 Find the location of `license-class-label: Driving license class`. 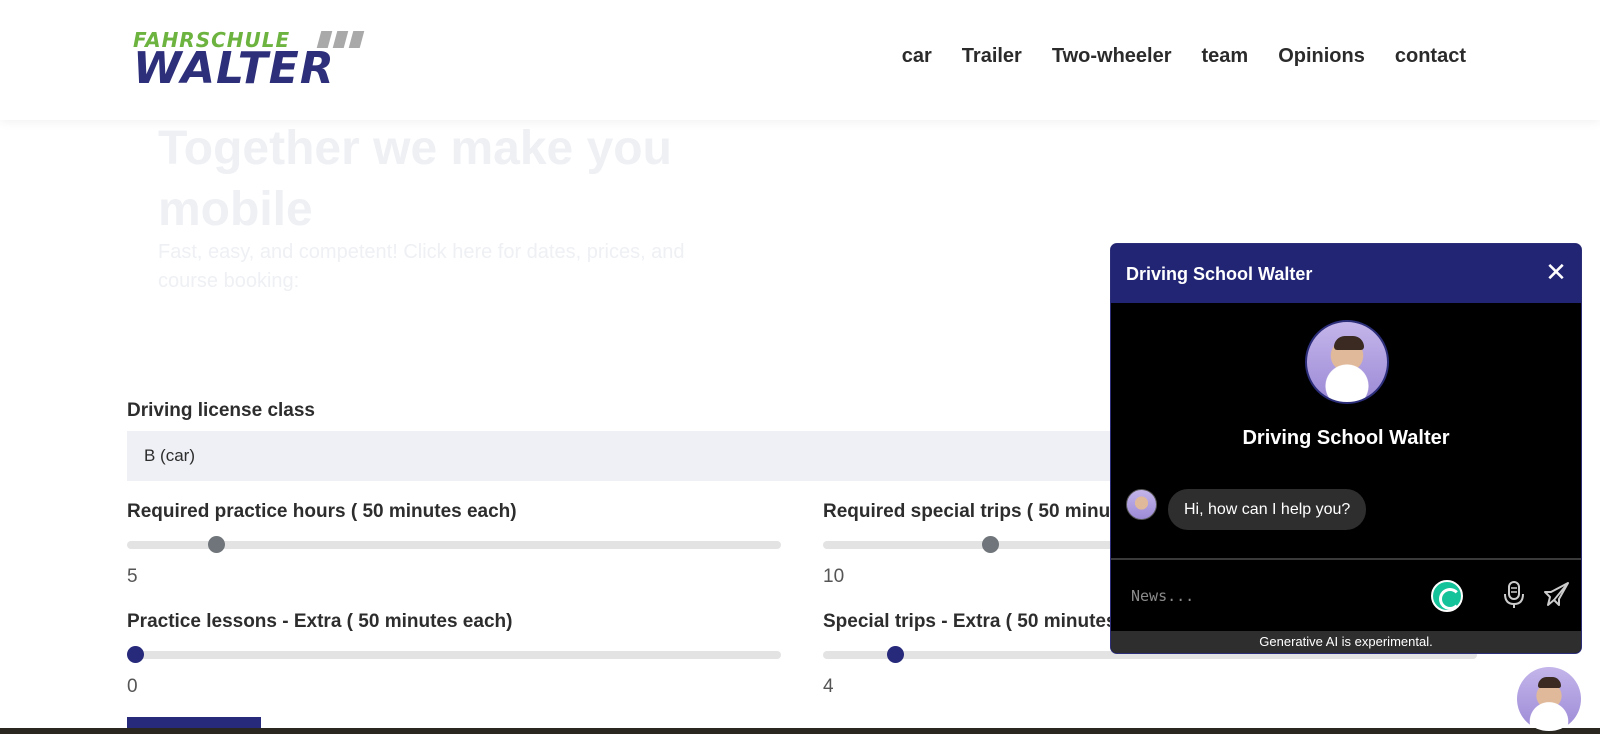

license-class-label: Driving license class is located at coordinates (221, 410).